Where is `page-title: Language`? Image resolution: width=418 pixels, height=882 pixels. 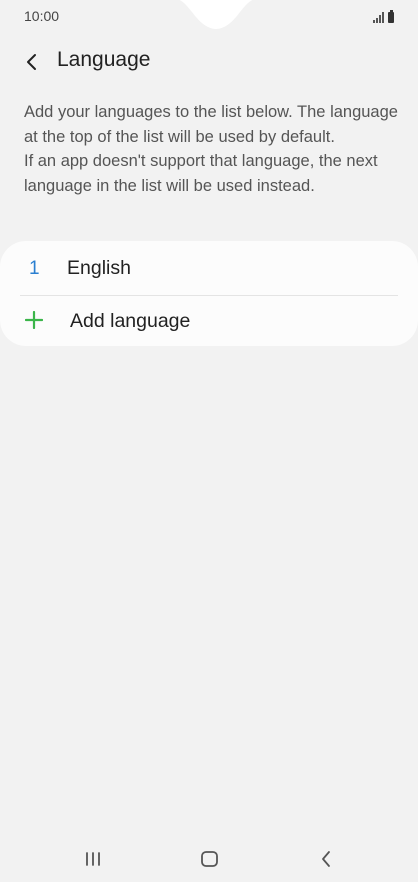 page-title: Language is located at coordinates (104, 59).